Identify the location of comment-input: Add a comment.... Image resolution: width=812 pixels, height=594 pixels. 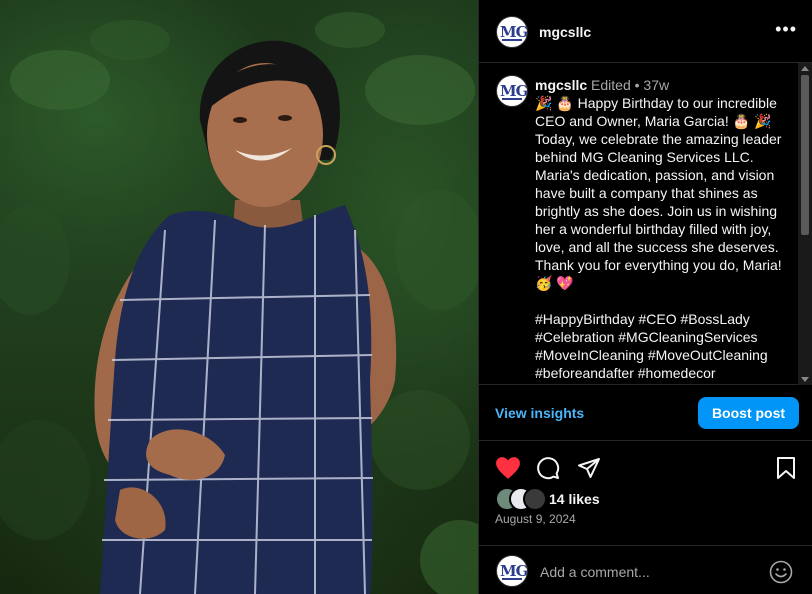
(595, 572).